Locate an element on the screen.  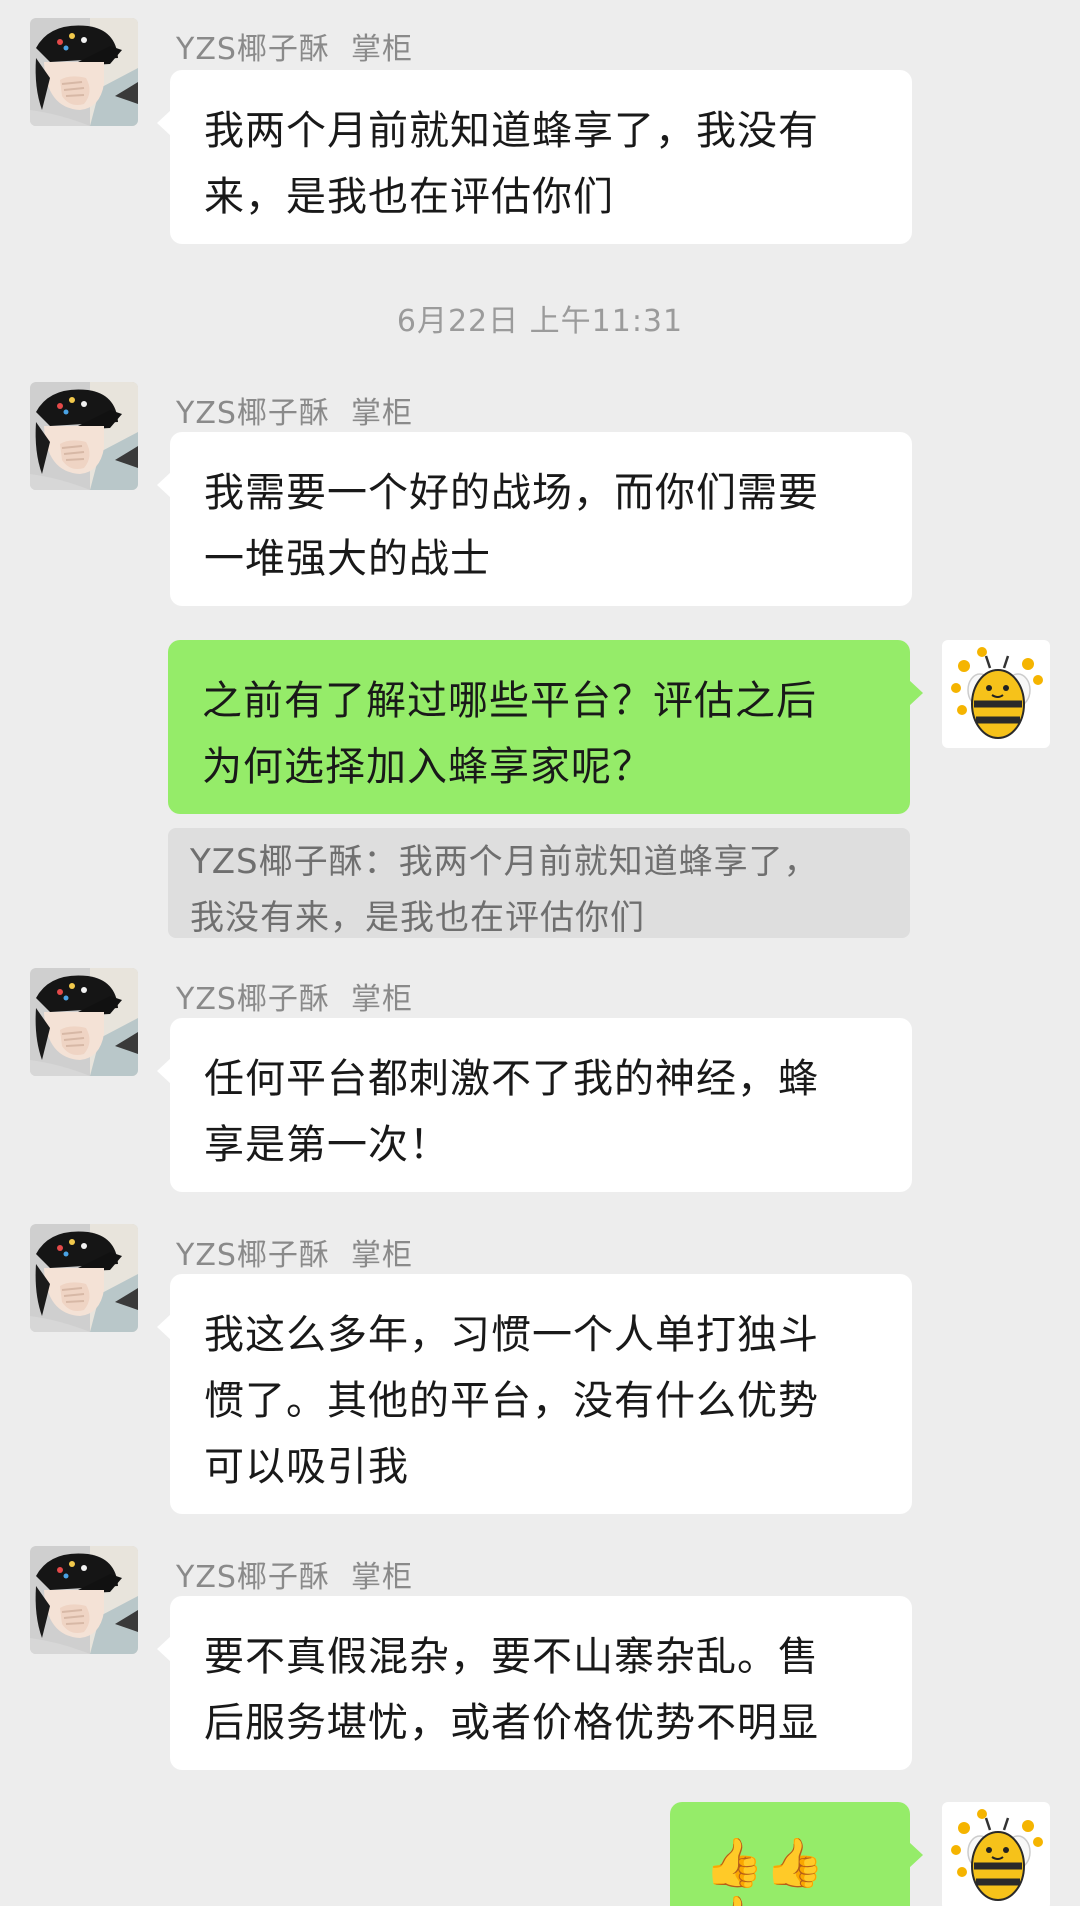
message-bubble: 我两个月前就知道蜂享了，我没有 来，是我也在评估你们 is located at coordinates (534, 157).